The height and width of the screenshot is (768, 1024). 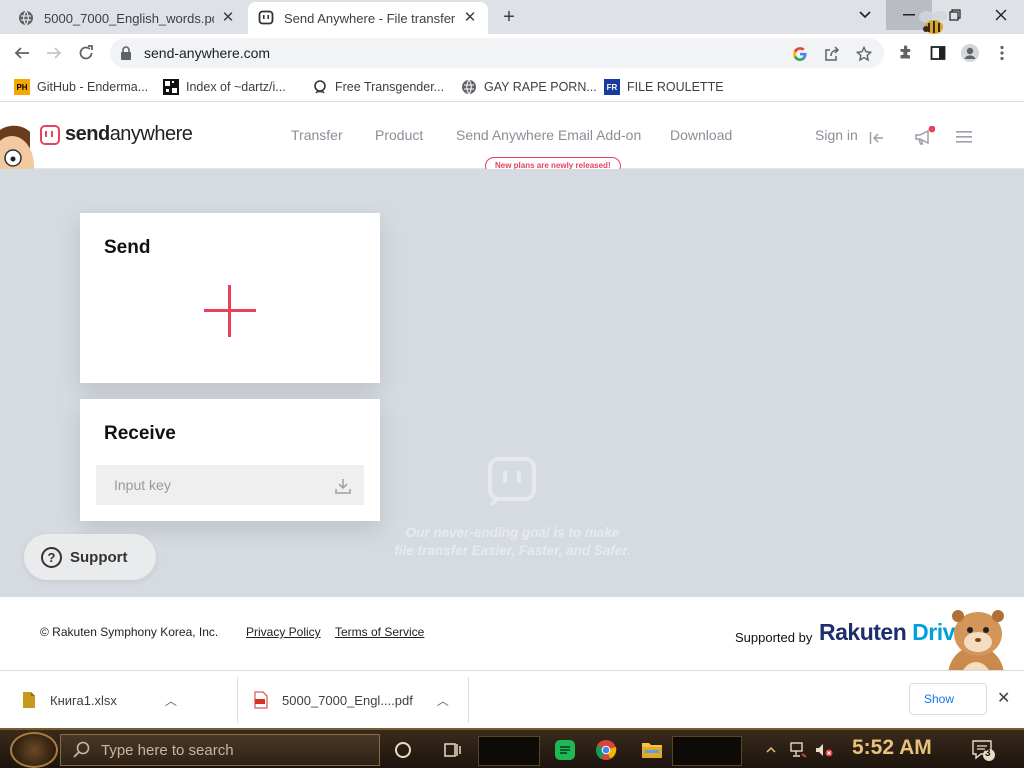 I want to click on tab-title: 5000_7000_English_words.pdf, so click(x=129, y=18).